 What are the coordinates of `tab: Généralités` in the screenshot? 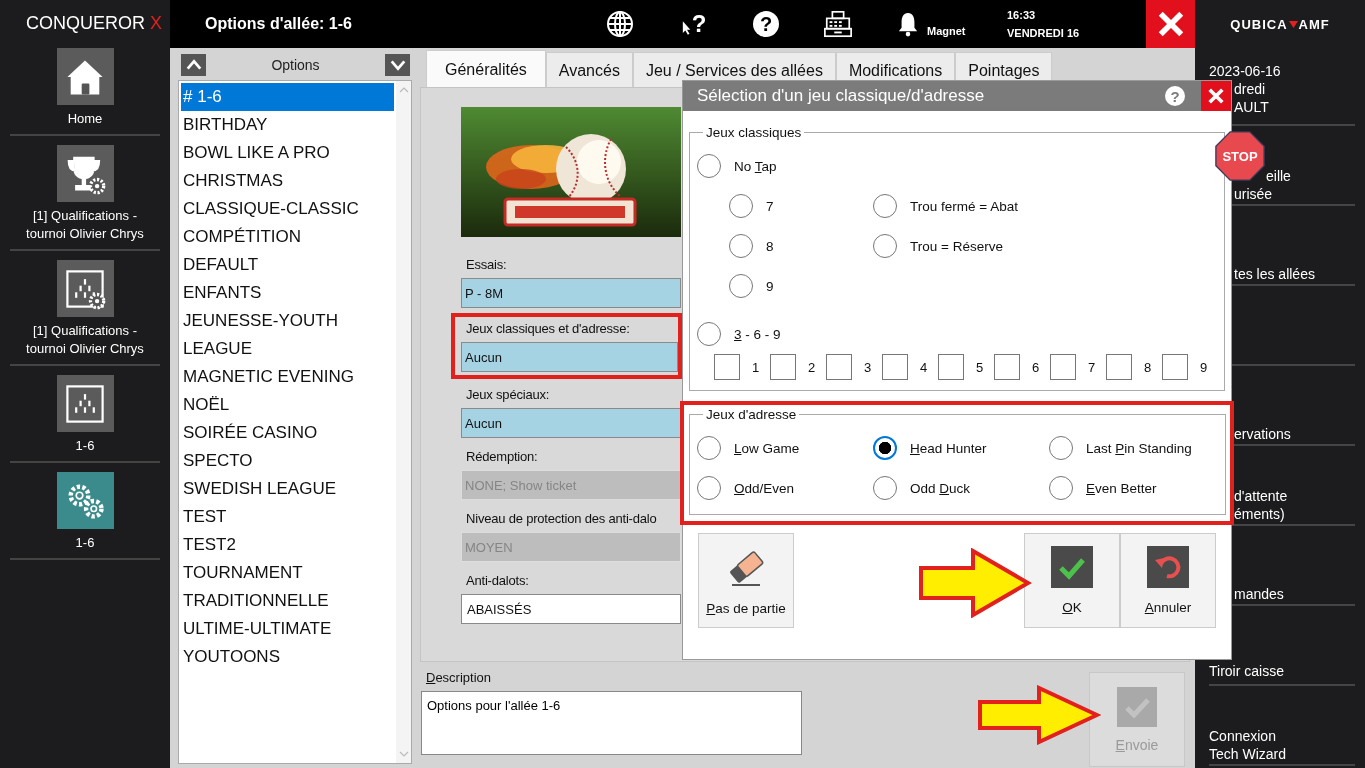 It's located at (486, 69).